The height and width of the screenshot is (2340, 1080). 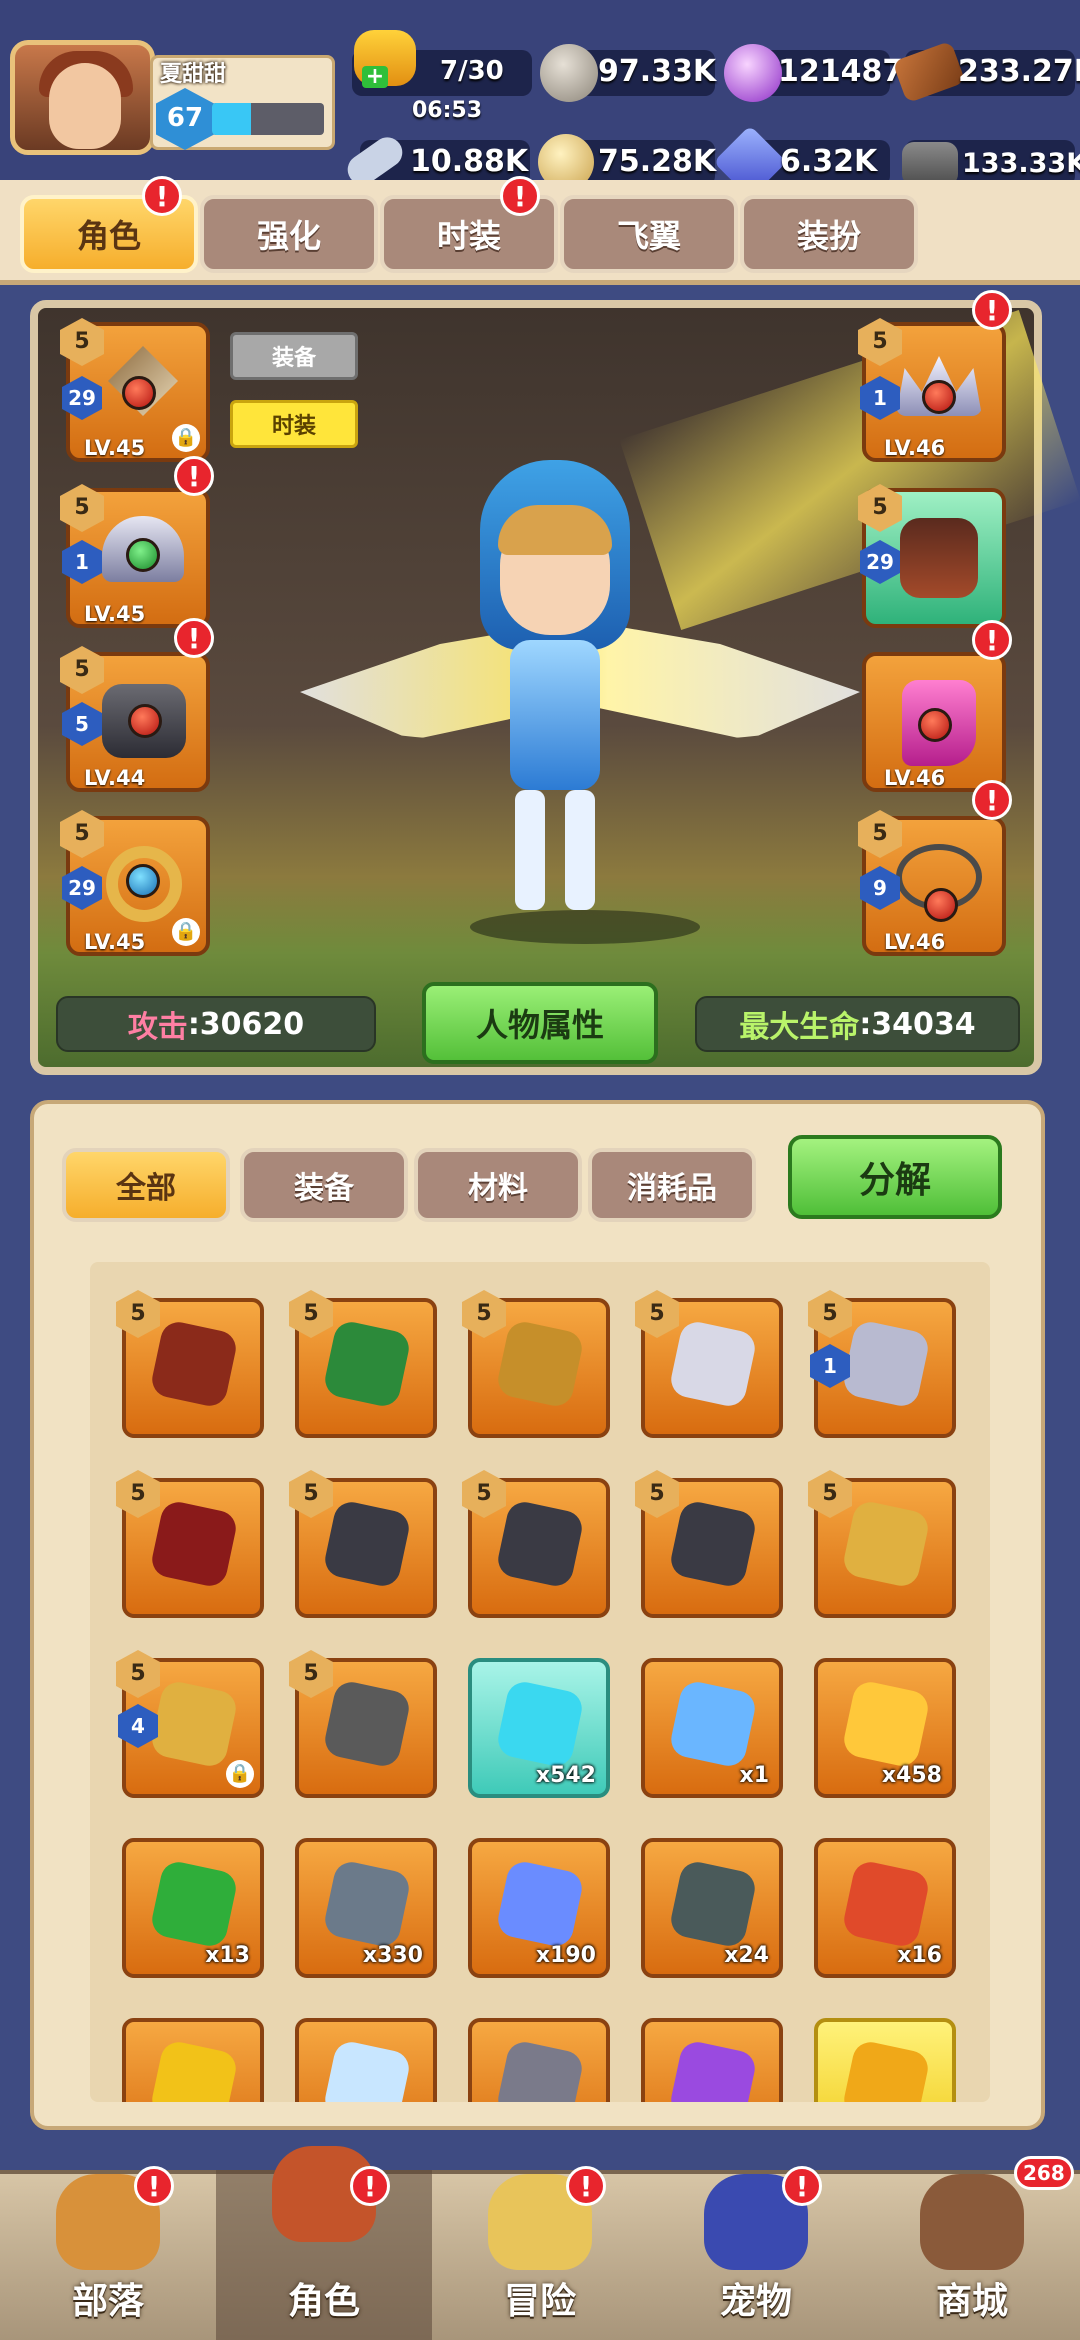 What do you see at coordinates (367, 2070) in the screenshot?
I see `diamond-icon` at bounding box center [367, 2070].